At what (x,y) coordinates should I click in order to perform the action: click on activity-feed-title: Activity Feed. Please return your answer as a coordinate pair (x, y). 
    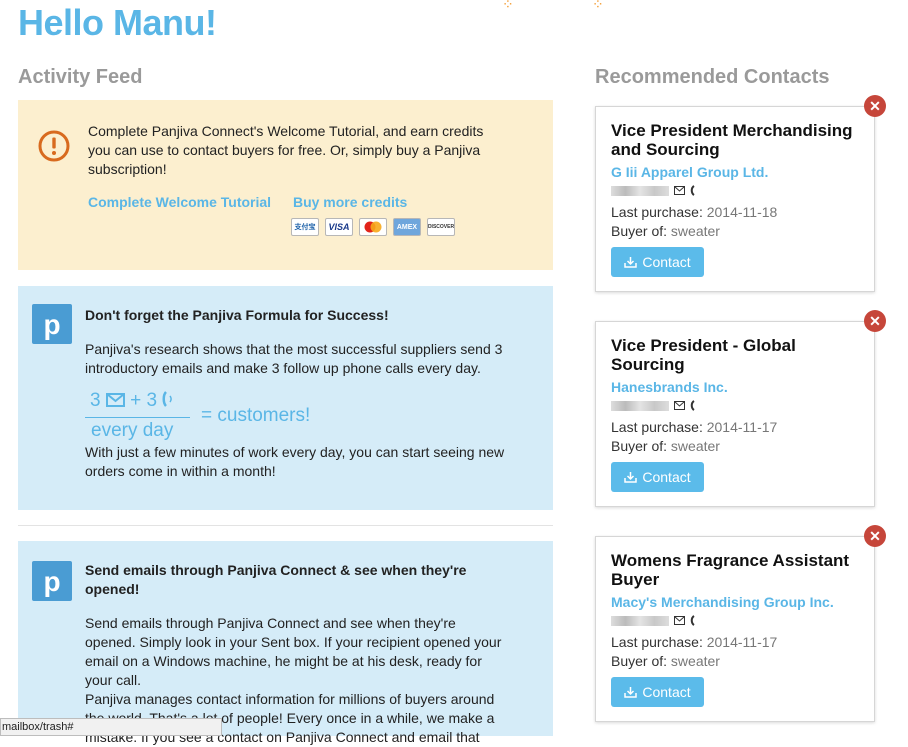
    Looking at the image, I should click on (80, 77).